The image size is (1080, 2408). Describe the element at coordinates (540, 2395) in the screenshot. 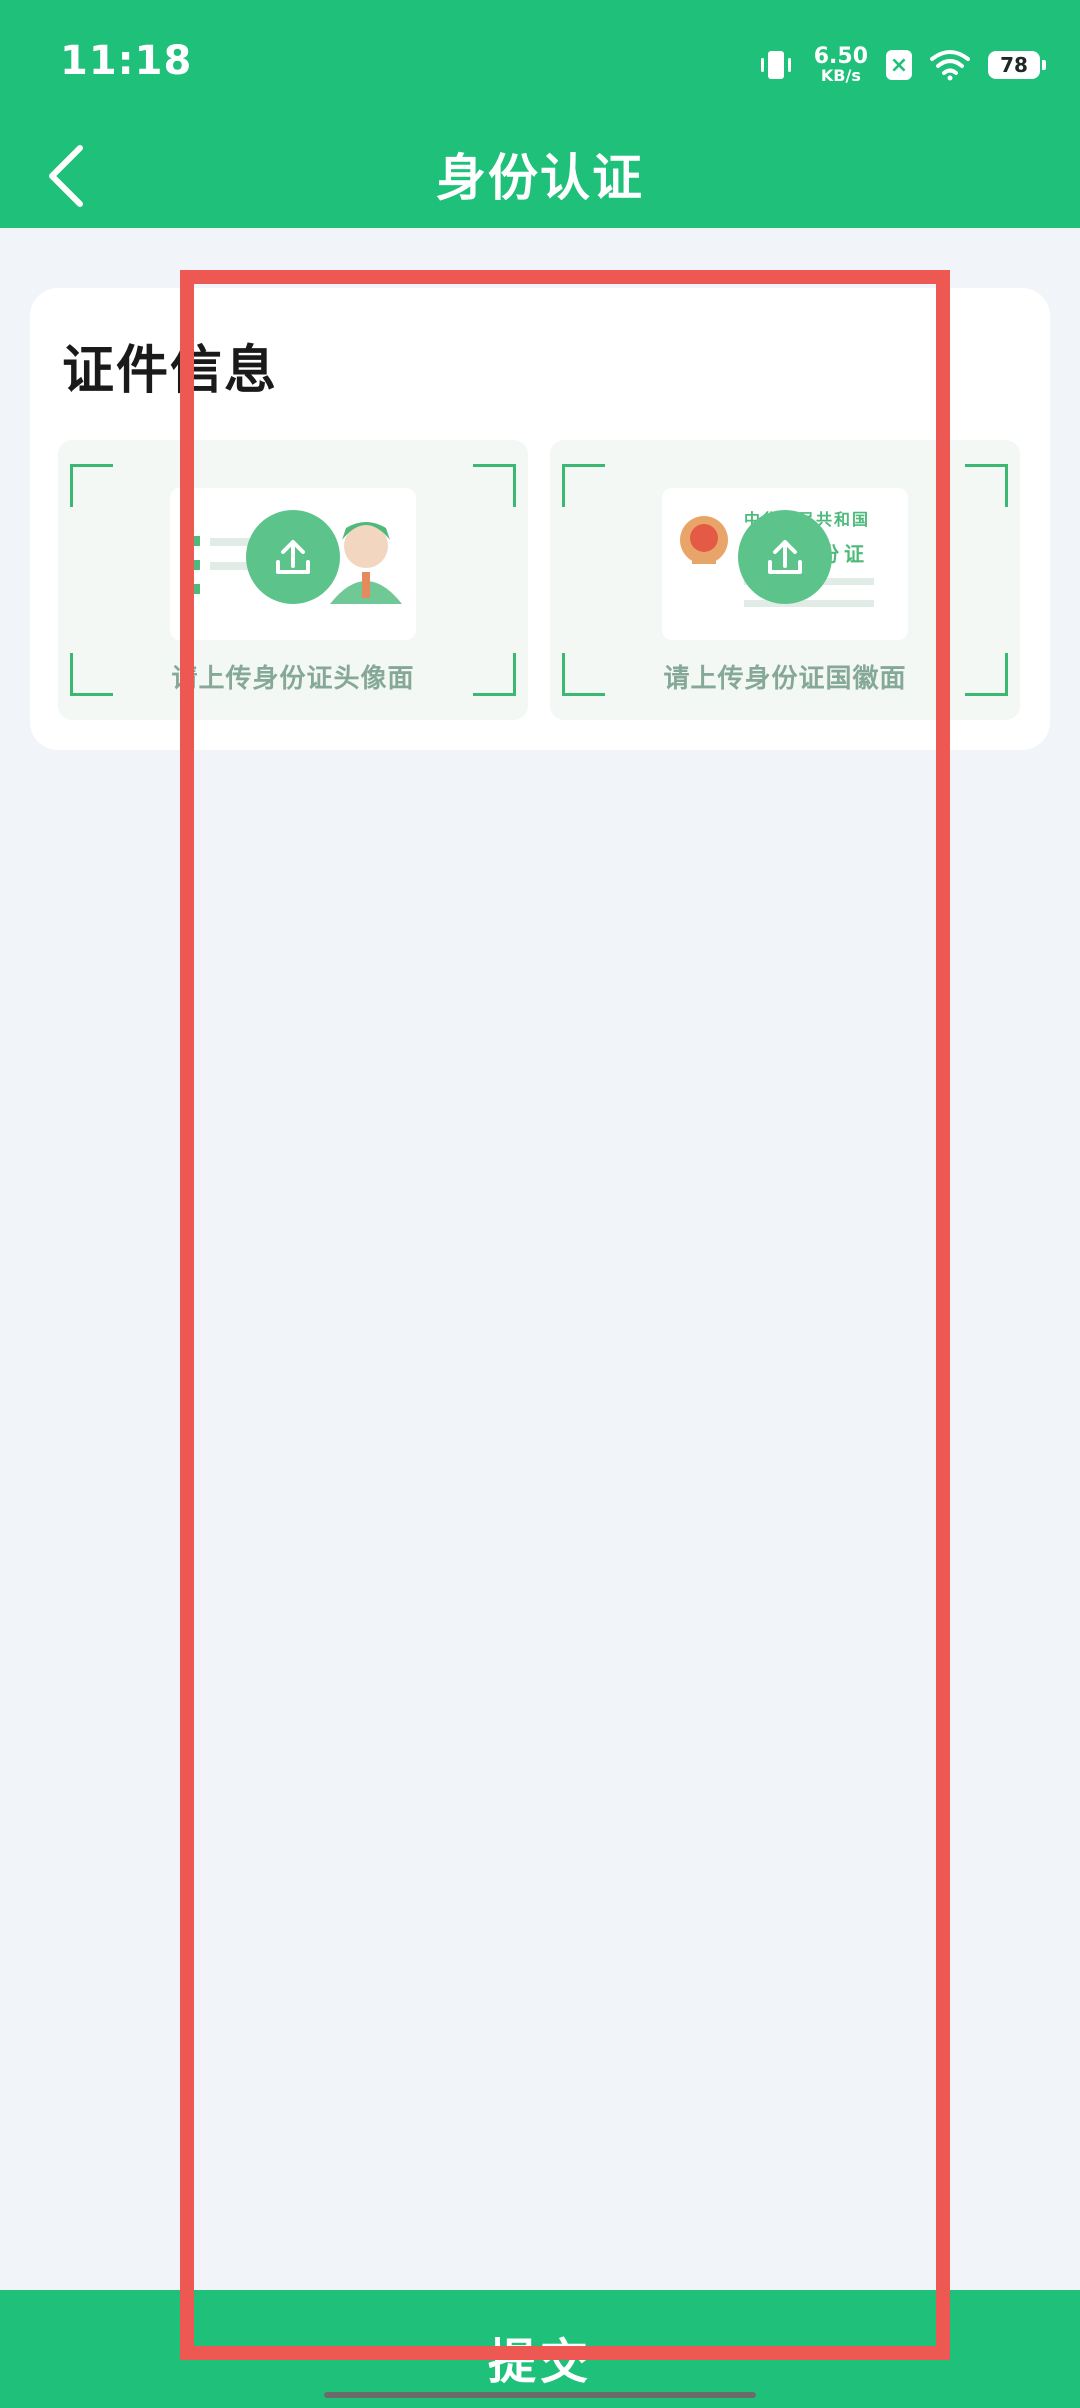

I see `home-indicator` at that location.